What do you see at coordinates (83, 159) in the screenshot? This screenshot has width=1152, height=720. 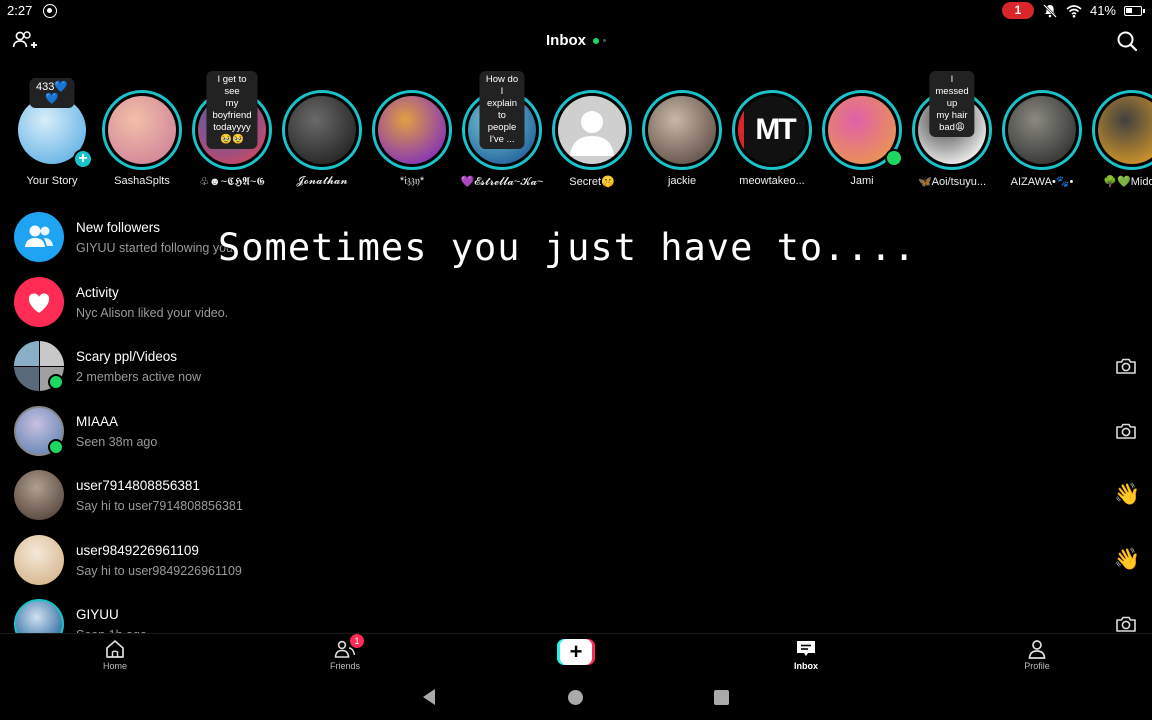 I see `add-story-plus-icon: +` at bounding box center [83, 159].